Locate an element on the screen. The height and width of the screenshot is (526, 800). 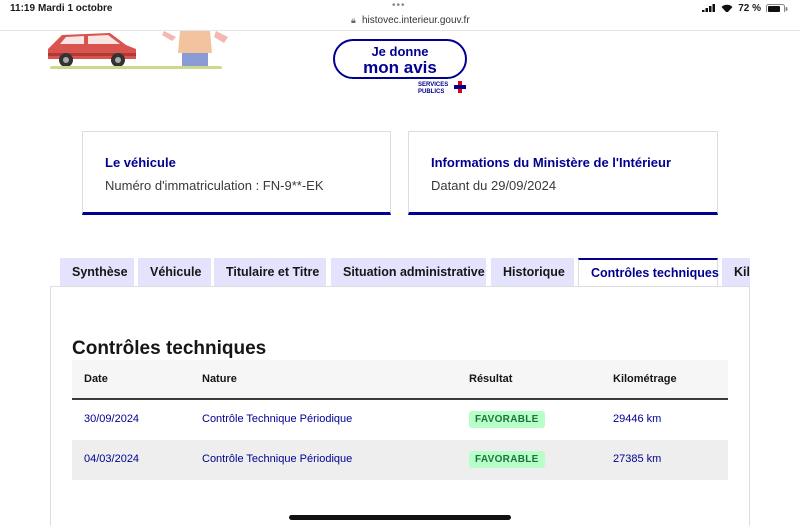
services-line2: PUBLICS is located at coordinates (431, 92).